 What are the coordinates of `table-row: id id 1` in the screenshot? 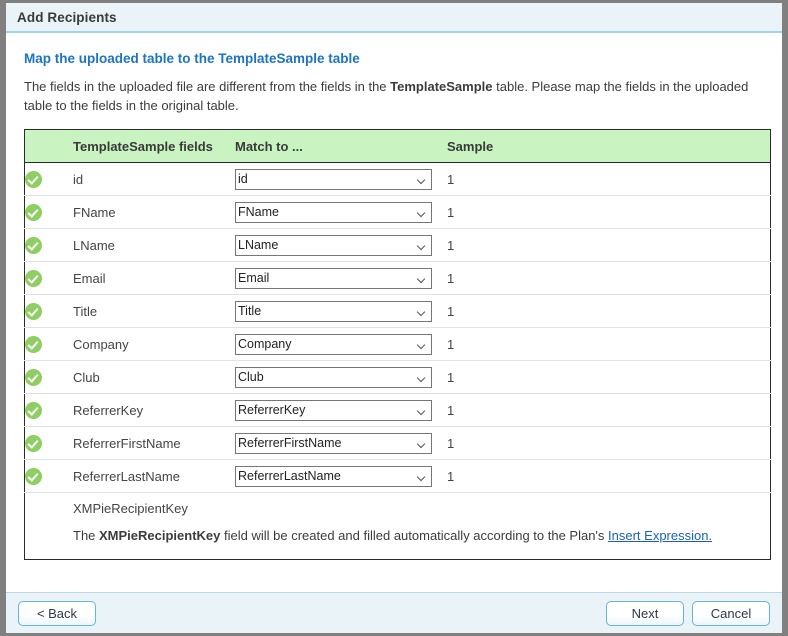 It's located at (397, 179).